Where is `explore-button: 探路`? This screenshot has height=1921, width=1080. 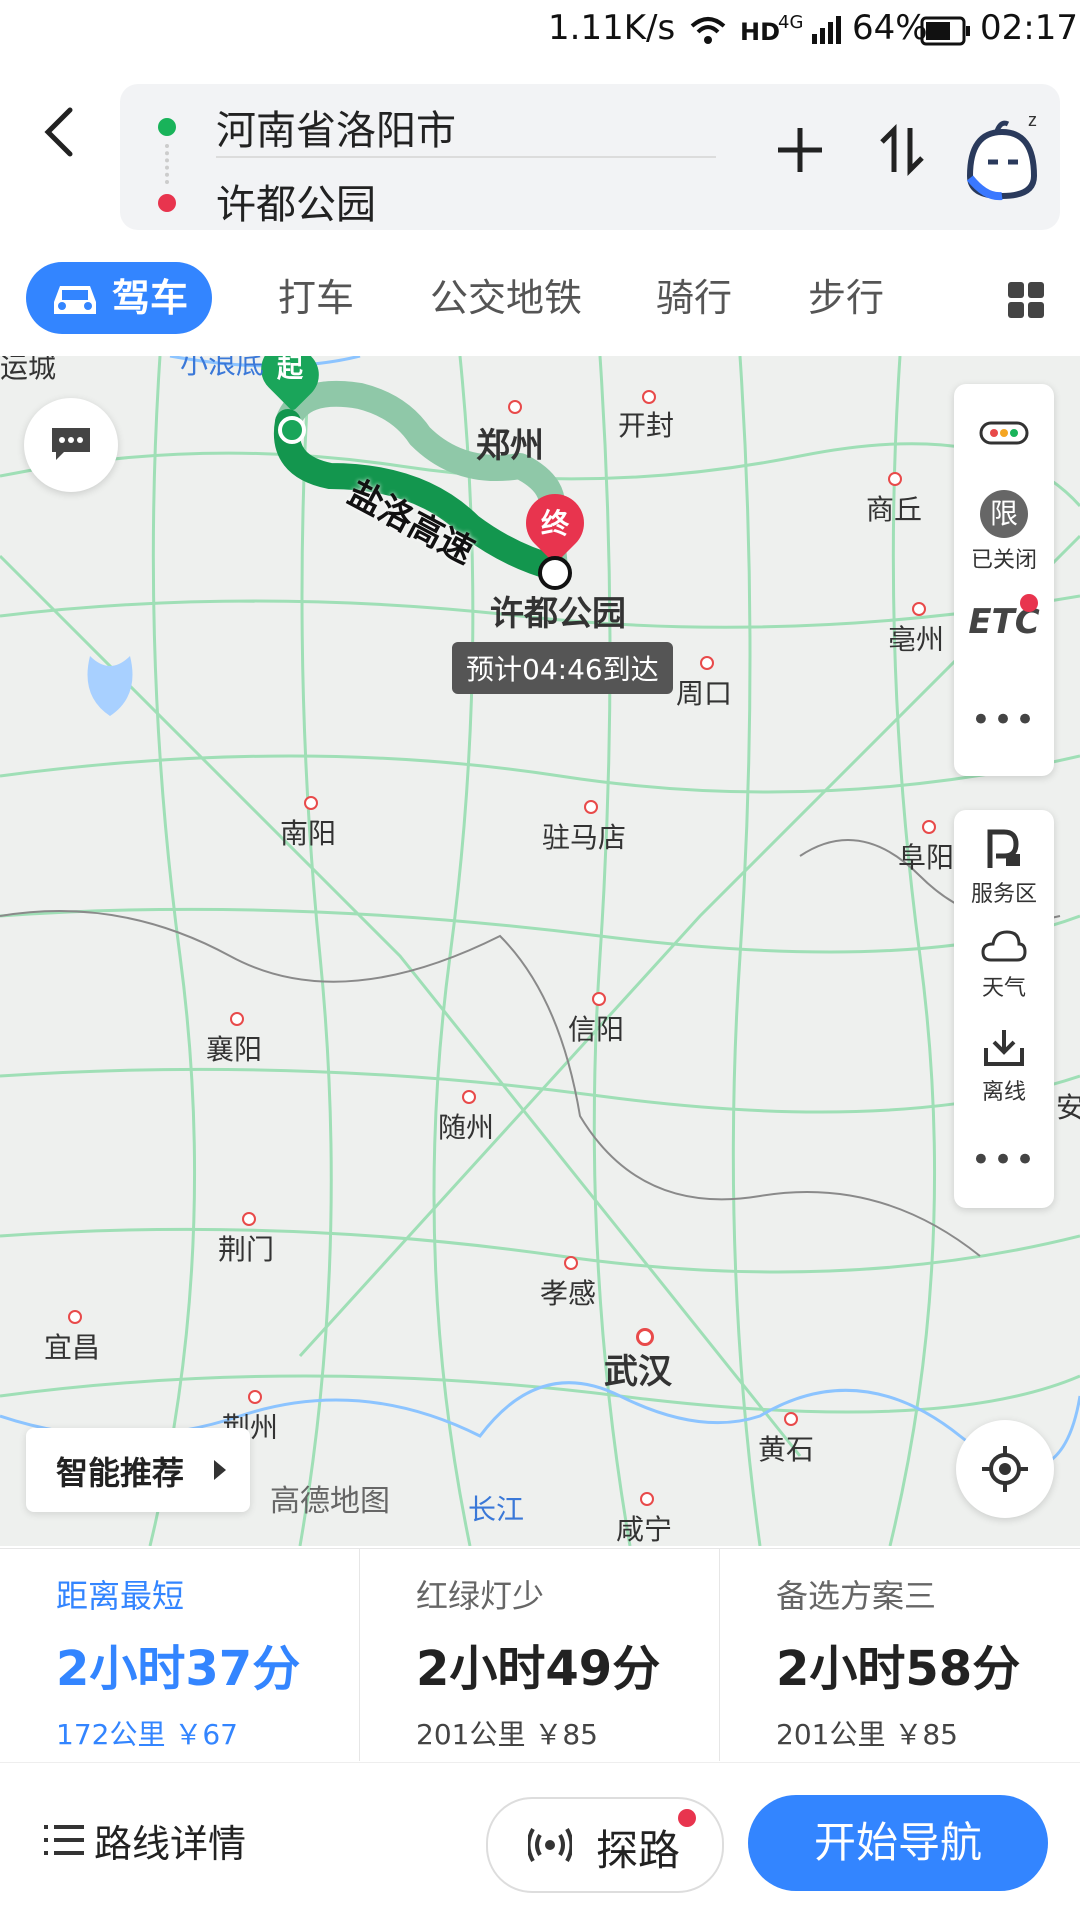 explore-button: 探路 is located at coordinates (605, 1845).